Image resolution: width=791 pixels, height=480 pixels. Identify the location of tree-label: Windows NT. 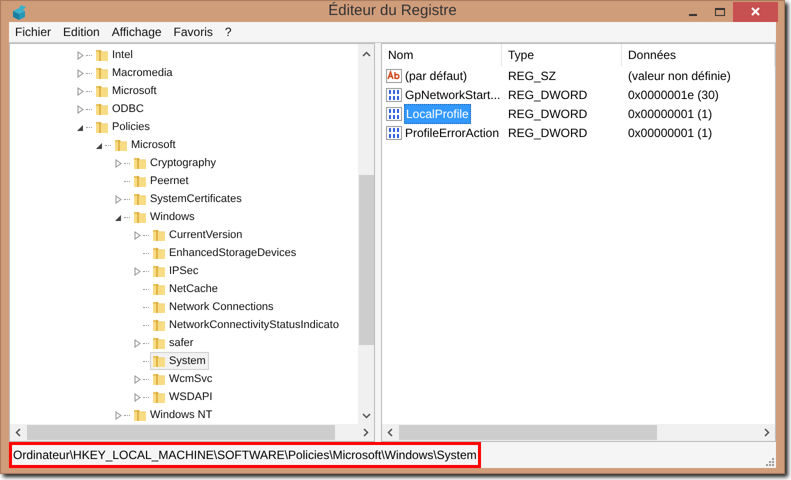
(181, 415).